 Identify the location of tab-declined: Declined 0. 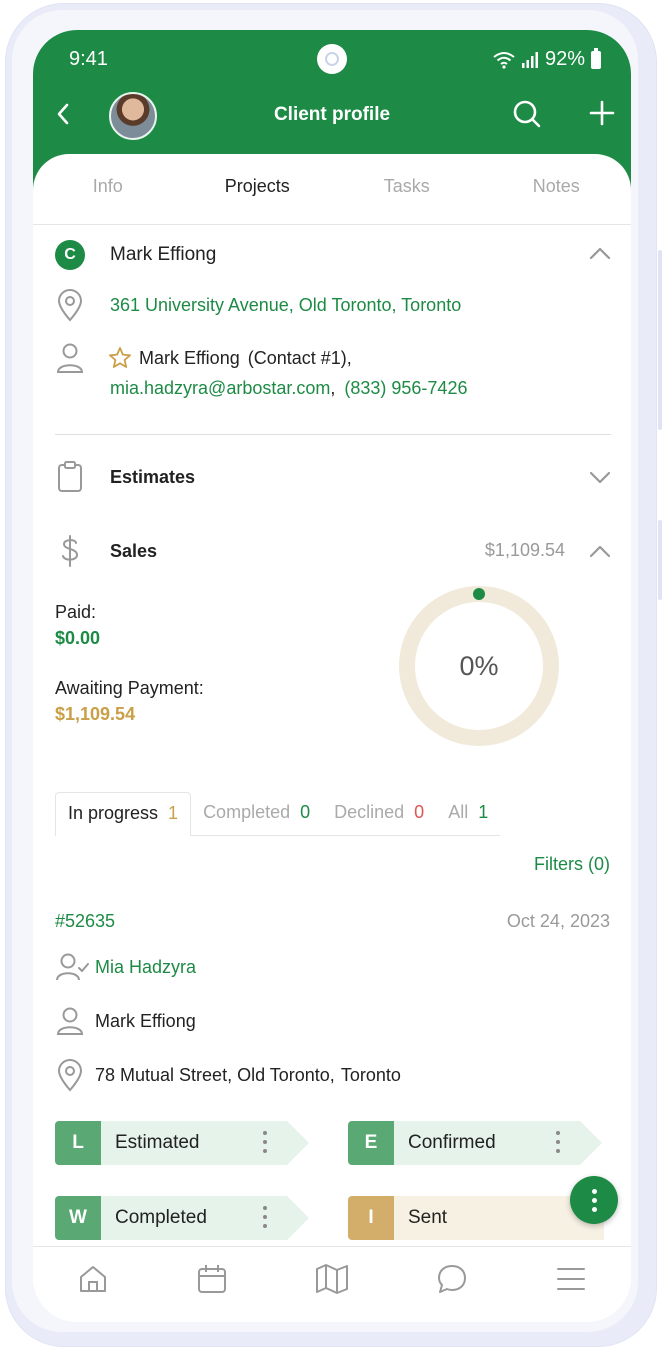
(379, 814).